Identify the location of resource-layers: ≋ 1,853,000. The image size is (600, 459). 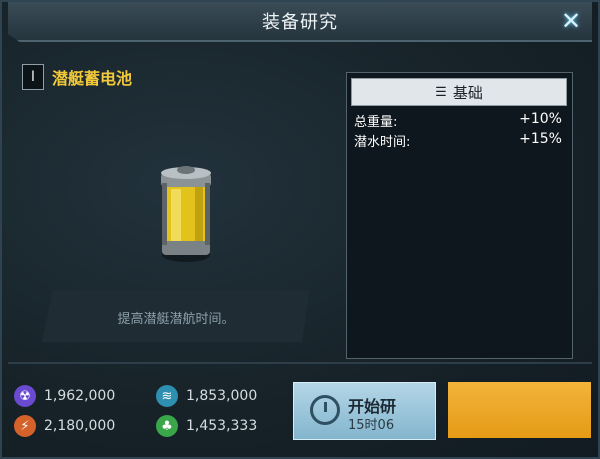
(206, 396).